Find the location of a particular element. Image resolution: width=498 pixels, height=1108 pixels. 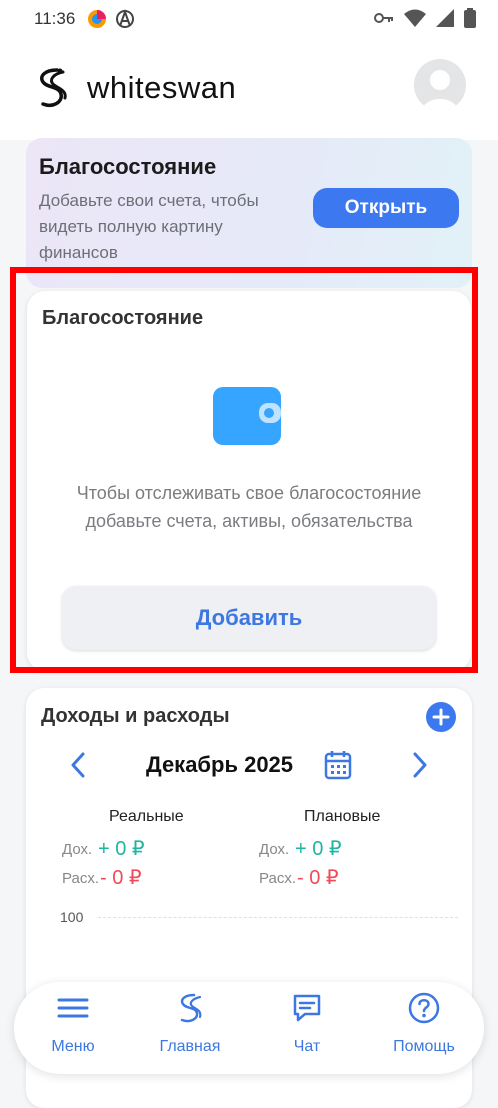

anarchy-notification-icon is located at coordinates (125, 18).